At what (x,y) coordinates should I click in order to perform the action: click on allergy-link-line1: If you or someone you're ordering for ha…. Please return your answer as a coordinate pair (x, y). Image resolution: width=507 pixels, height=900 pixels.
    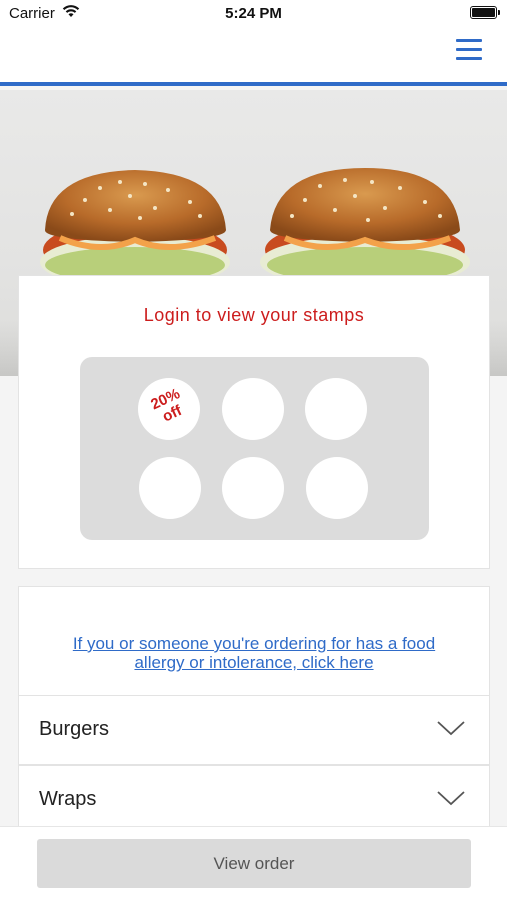
    Looking at the image, I should click on (254, 643).